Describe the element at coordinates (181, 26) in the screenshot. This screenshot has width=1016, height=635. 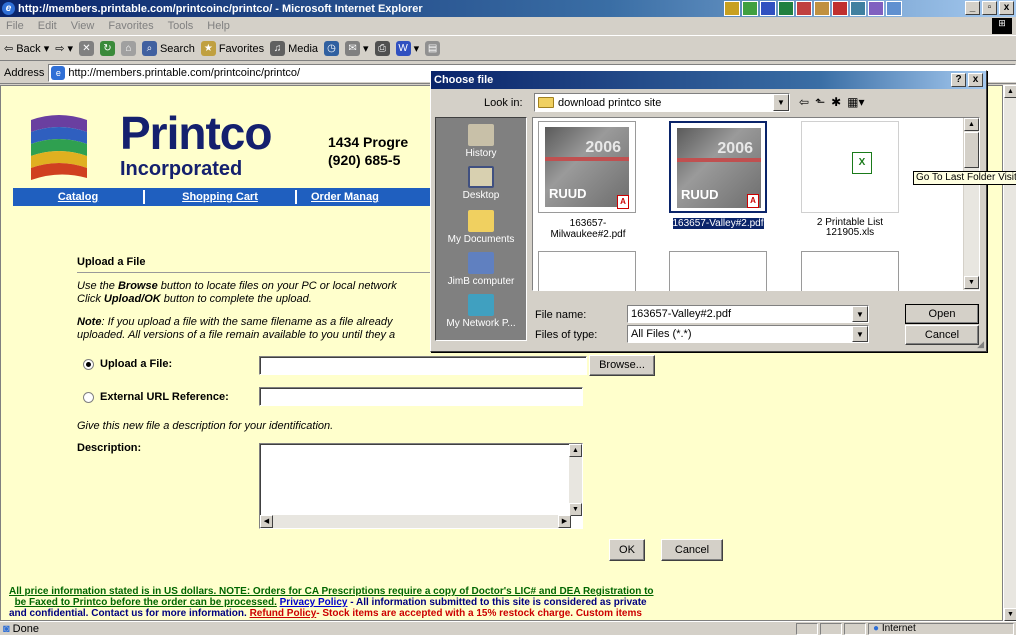
I see `menu-tools: Tools` at that location.